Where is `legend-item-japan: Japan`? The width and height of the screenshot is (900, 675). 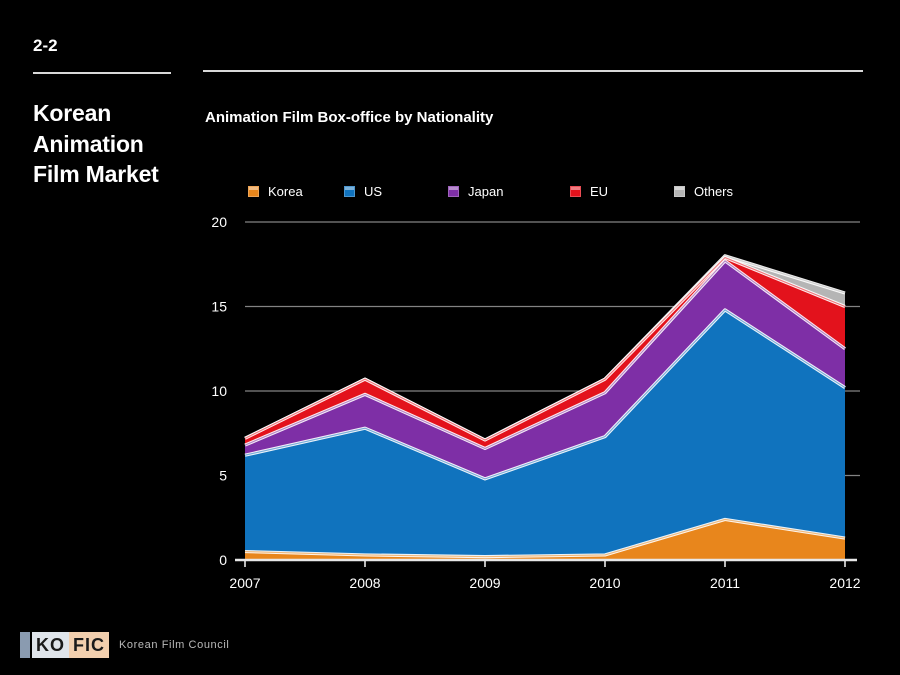 legend-item-japan: Japan is located at coordinates (509, 191).